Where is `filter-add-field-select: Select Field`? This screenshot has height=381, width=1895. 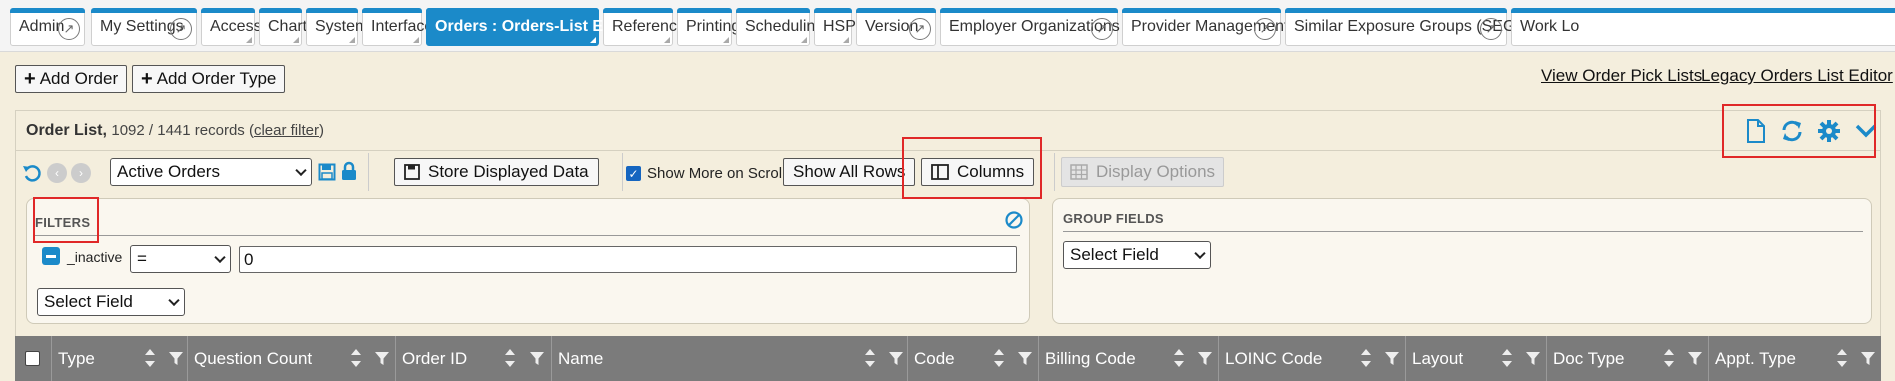 filter-add-field-select: Select Field is located at coordinates (111, 302).